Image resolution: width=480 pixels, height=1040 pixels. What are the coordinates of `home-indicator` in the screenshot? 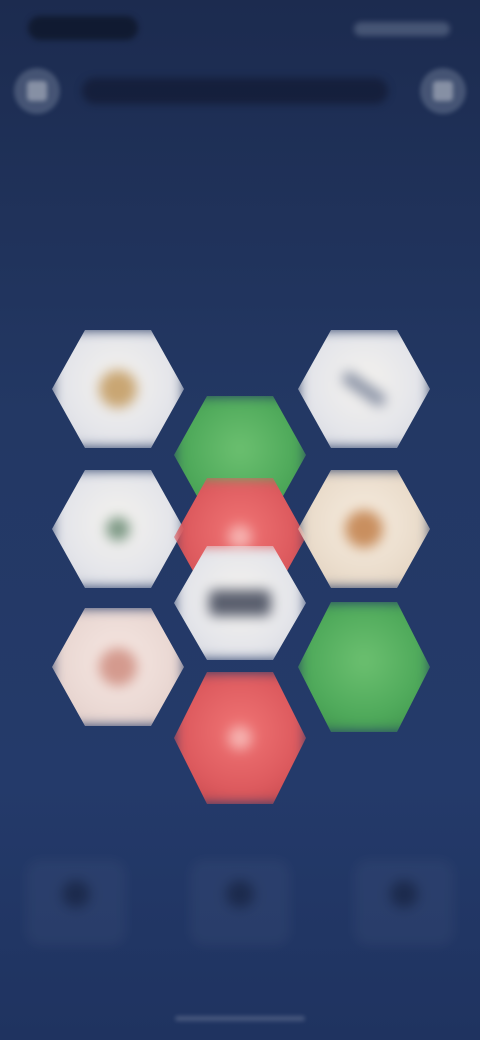 It's located at (240, 1018).